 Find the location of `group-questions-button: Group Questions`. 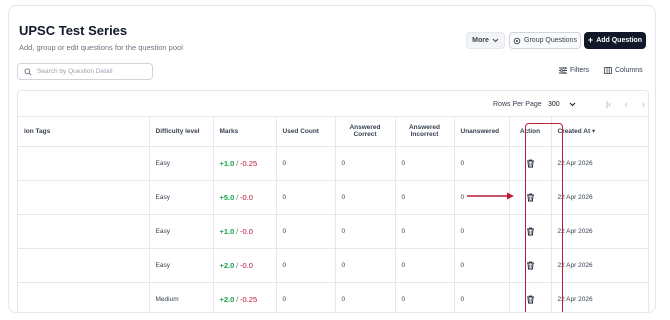

group-questions-button: Group Questions is located at coordinates (545, 40).